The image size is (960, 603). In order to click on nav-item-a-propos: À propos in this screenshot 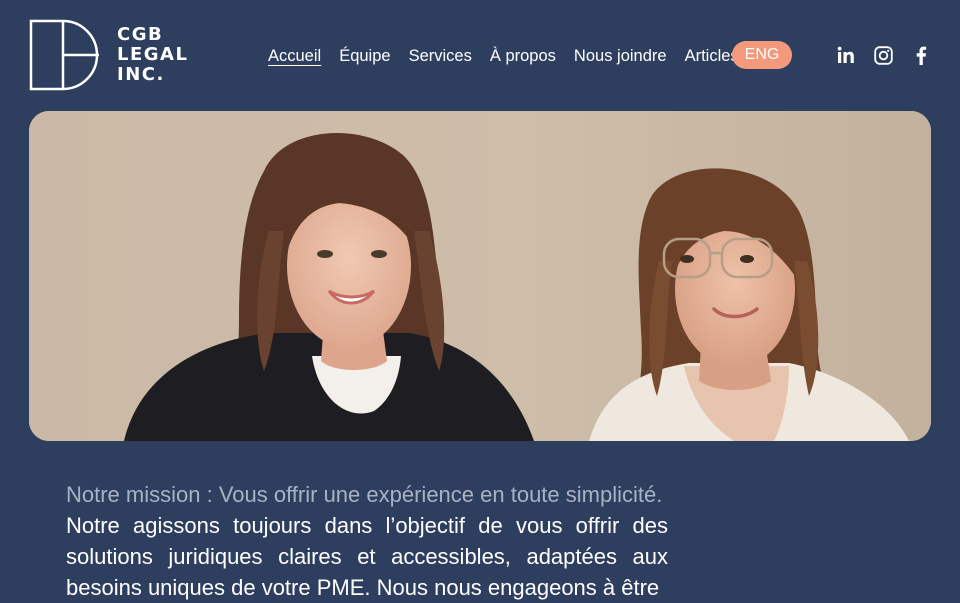, I will do `click(523, 56)`.